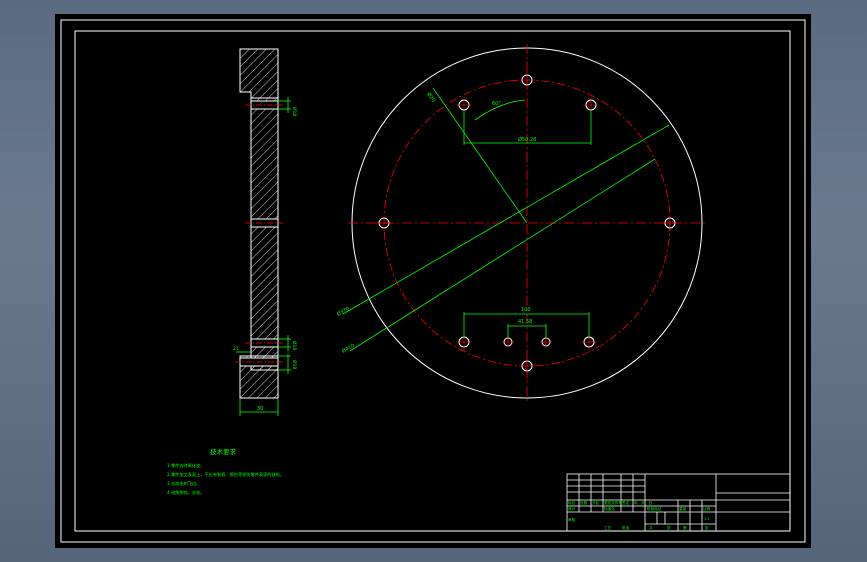 The width and height of the screenshot is (867, 562). What do you see at coordinates (613, 502) in the screenshot?
I see `tb-label-change-doc: 更改文件号` at bounding box center [613, 502].